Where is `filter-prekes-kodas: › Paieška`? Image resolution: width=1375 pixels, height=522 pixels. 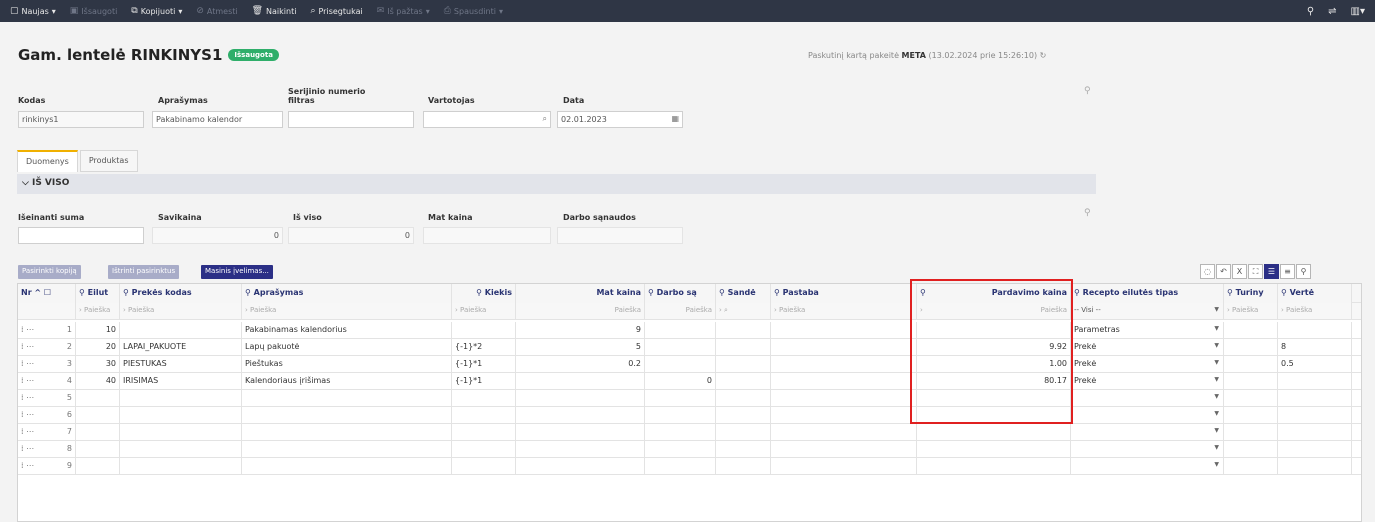 filter-prekes-kodas: › Paieška is located at coordinates (181, 311).